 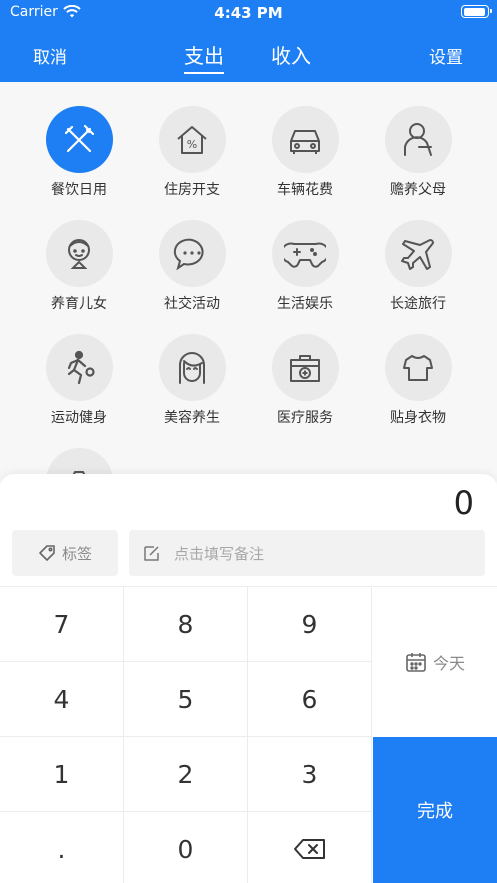 I want to click on category-travel: 长途旅行, so click(x=418, y=266).